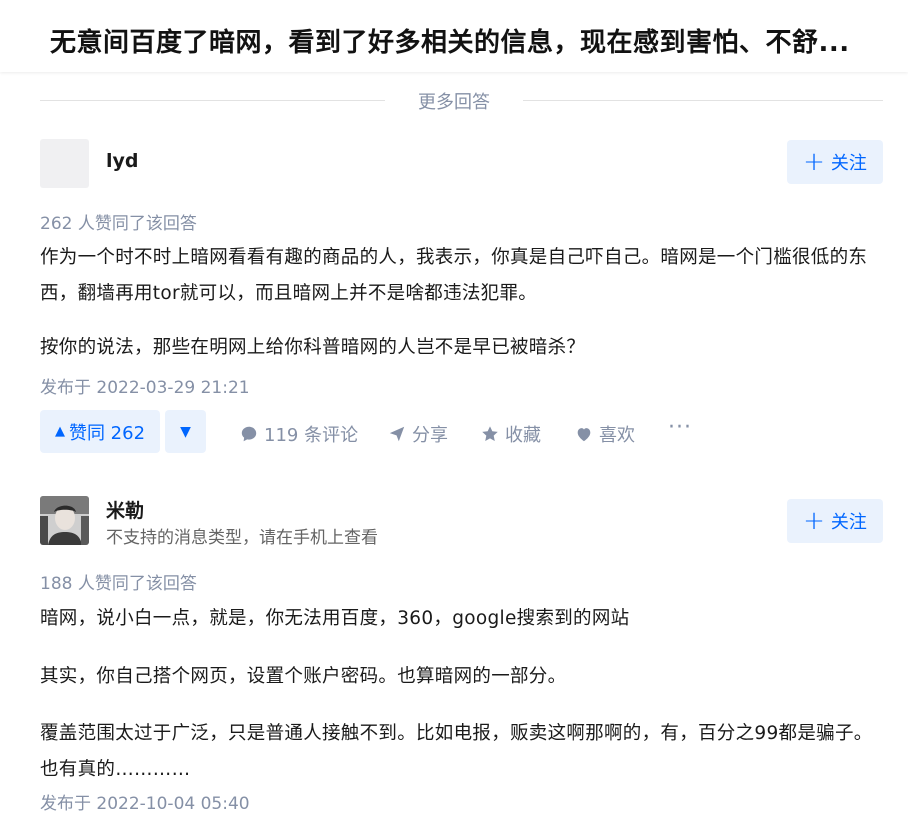  I want to click on triangle-down-icon: ▼, so click(185, 431).